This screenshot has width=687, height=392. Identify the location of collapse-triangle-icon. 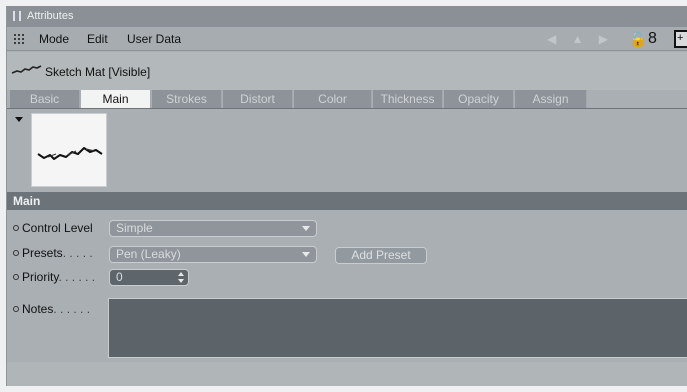
(19, 119).